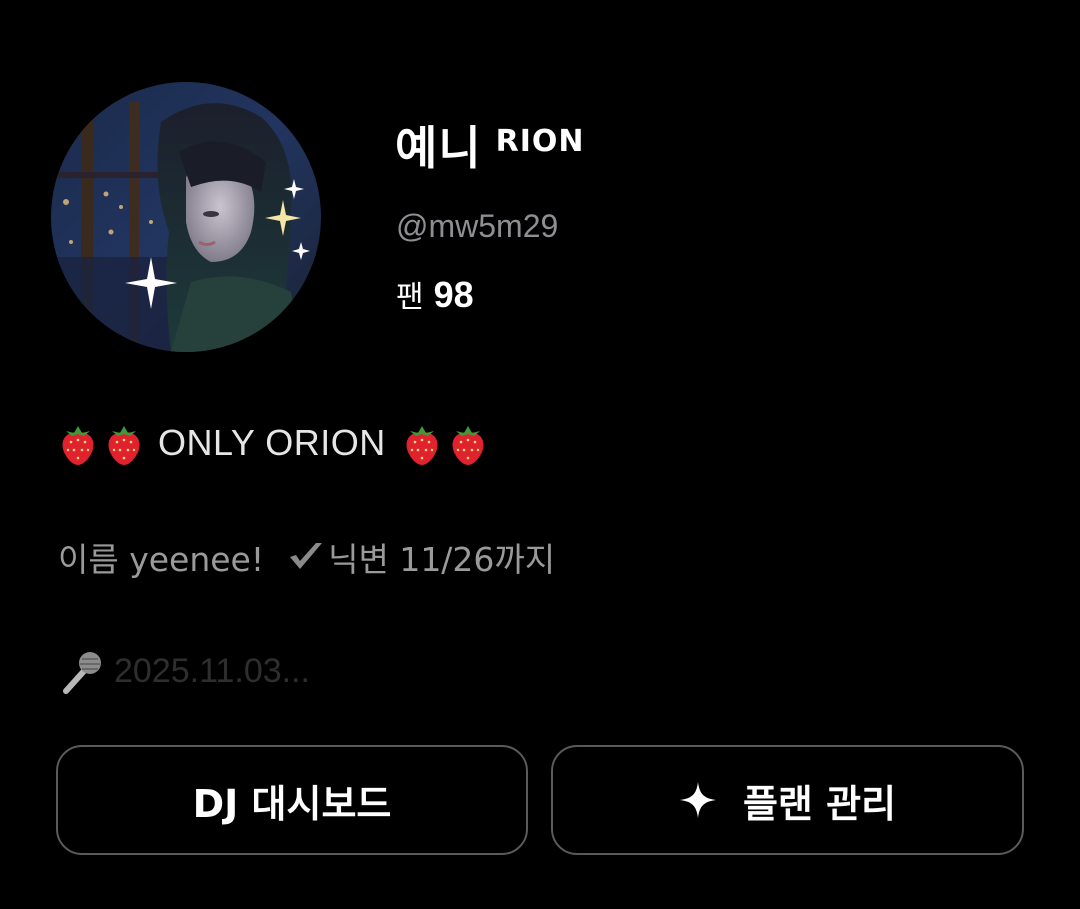 This screenshot has height=909, width=1080. Describe the element at coordinates (82, 673) in the screenshot. I see `microphone-icon` at that location.